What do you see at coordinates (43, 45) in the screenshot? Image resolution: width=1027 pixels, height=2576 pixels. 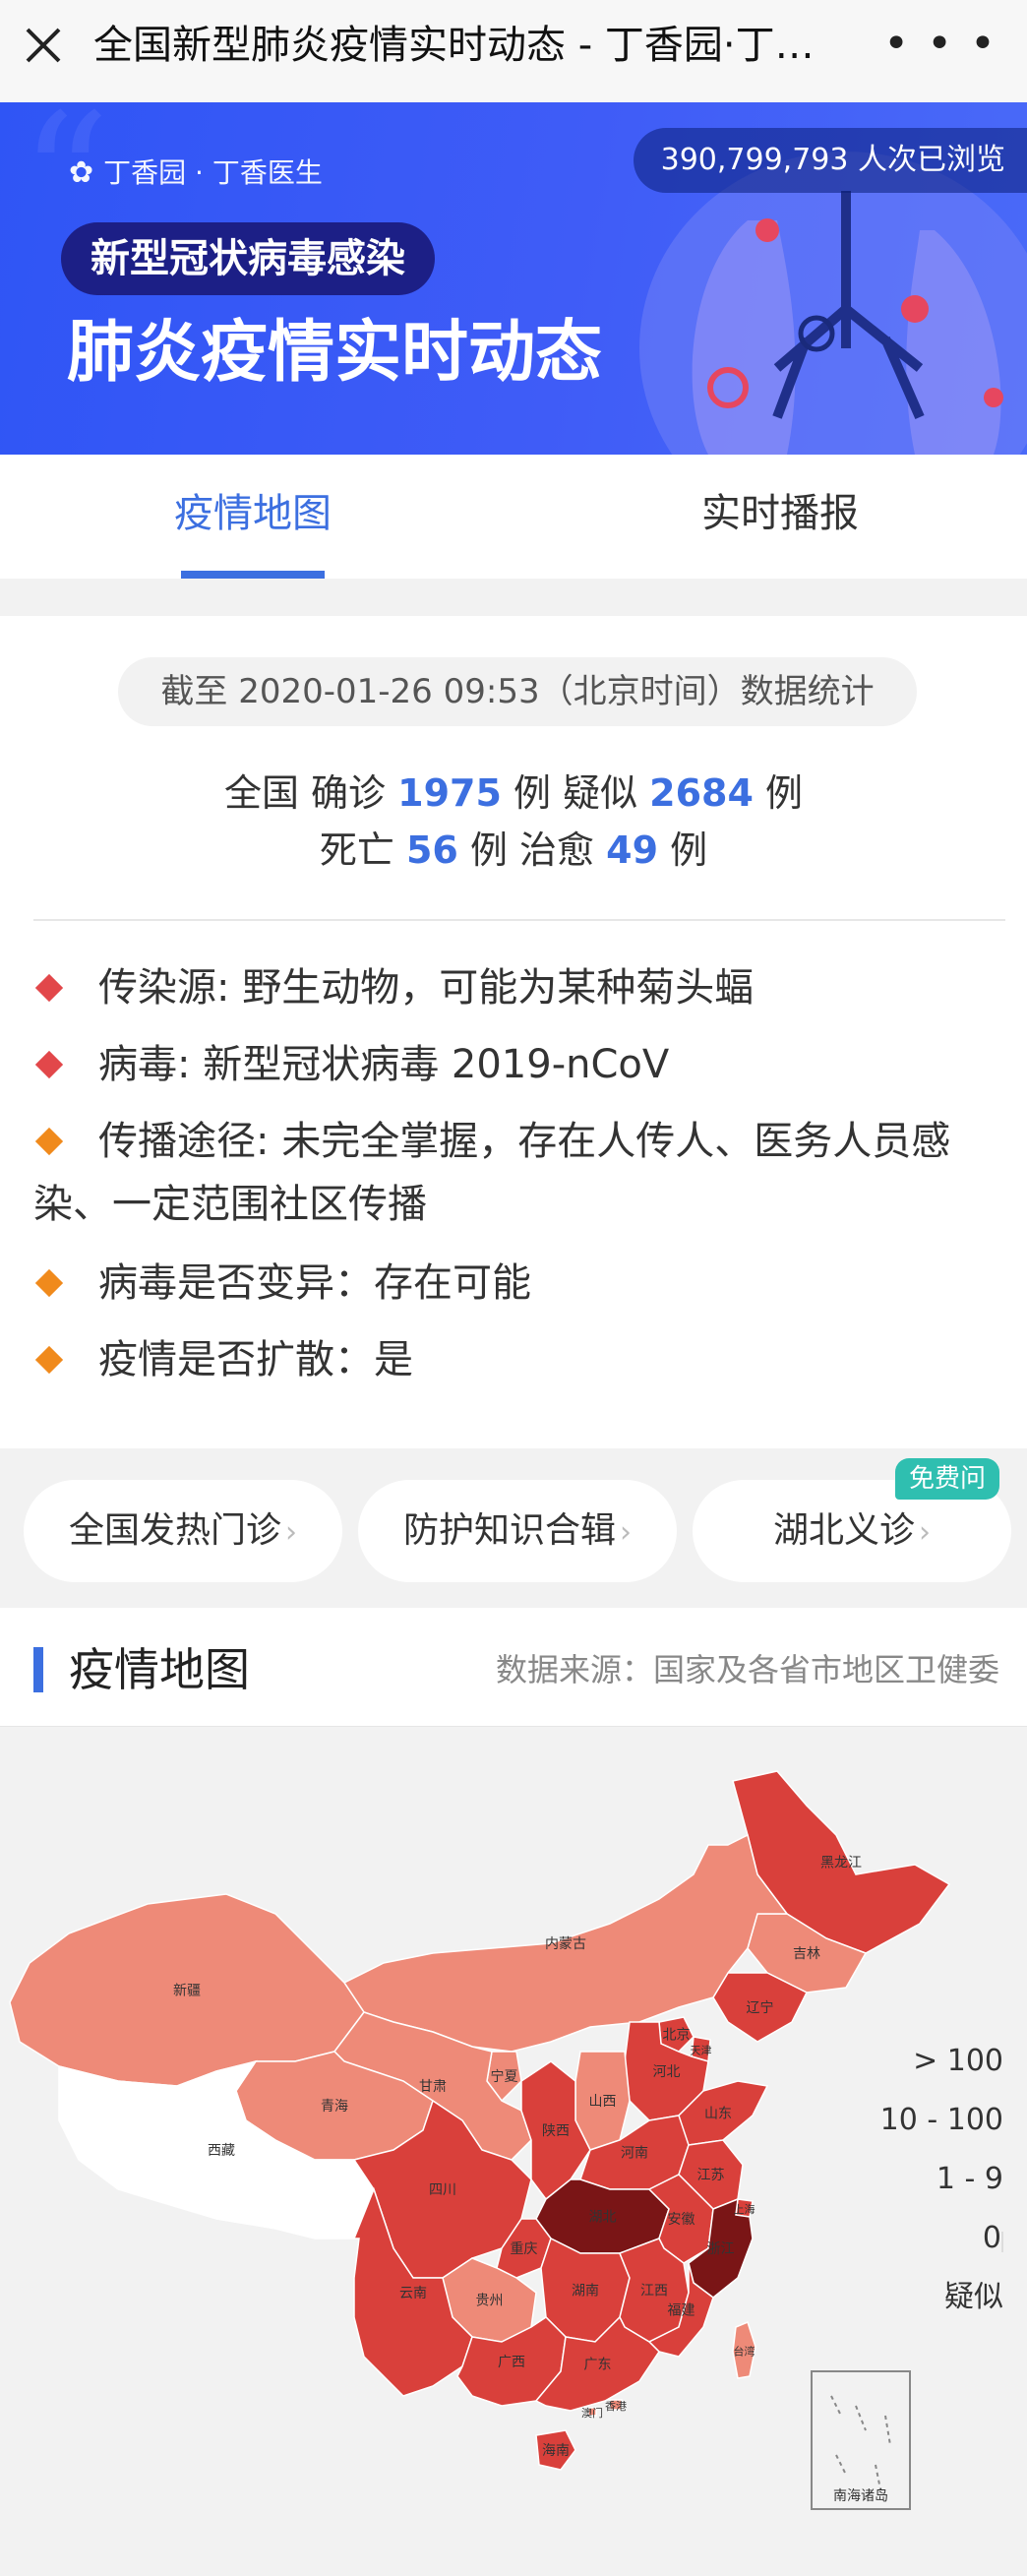 I see `close-icon` at bounding box center [43, 45].